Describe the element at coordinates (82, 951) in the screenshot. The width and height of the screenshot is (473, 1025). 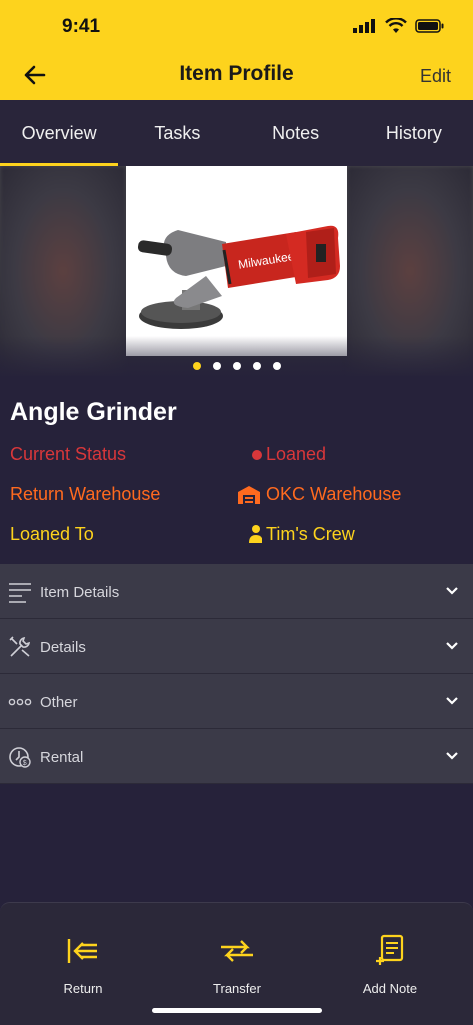
I see `return-icon` at that location.